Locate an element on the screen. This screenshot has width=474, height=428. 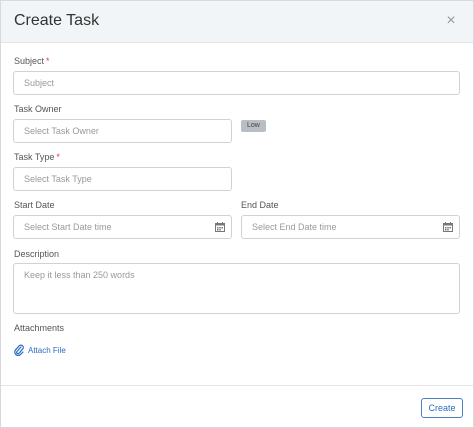
description-label: Description is located at coordinates (37, 254).